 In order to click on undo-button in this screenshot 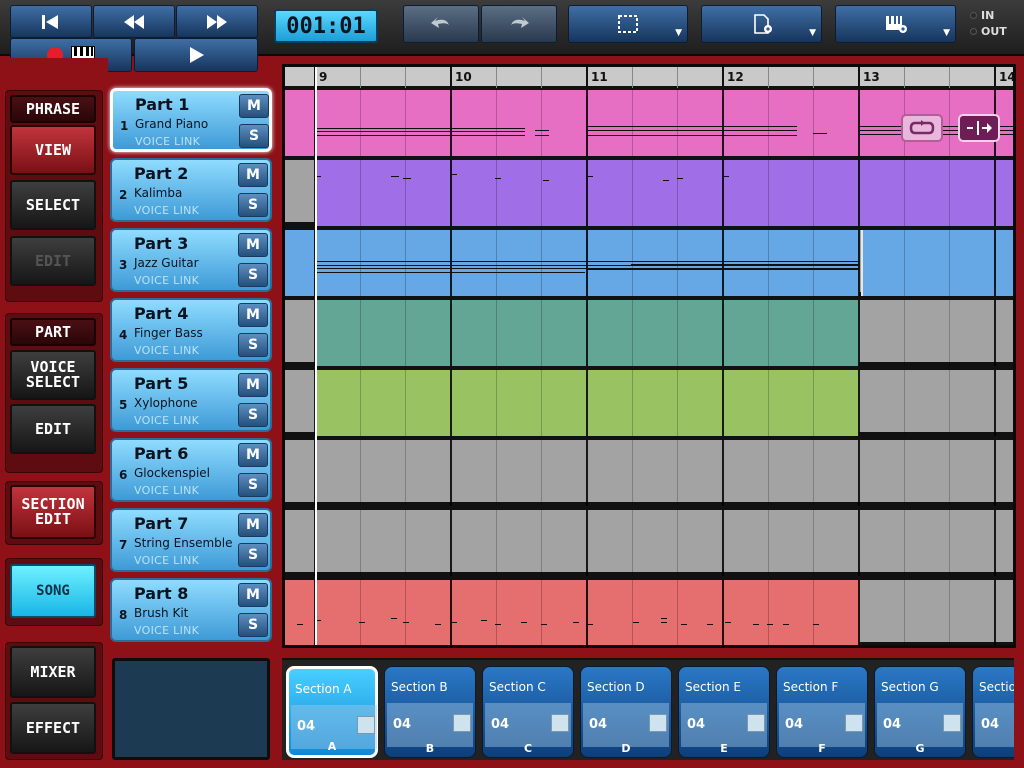, I will do `click(441, 24)`.